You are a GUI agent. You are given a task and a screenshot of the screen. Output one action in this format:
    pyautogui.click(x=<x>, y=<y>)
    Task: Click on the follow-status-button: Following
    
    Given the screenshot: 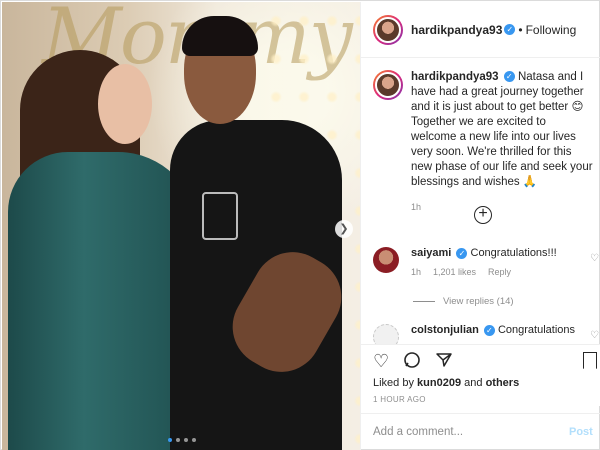 What is the action you would take?
    pyautogui.click(x=551, y=30)
    